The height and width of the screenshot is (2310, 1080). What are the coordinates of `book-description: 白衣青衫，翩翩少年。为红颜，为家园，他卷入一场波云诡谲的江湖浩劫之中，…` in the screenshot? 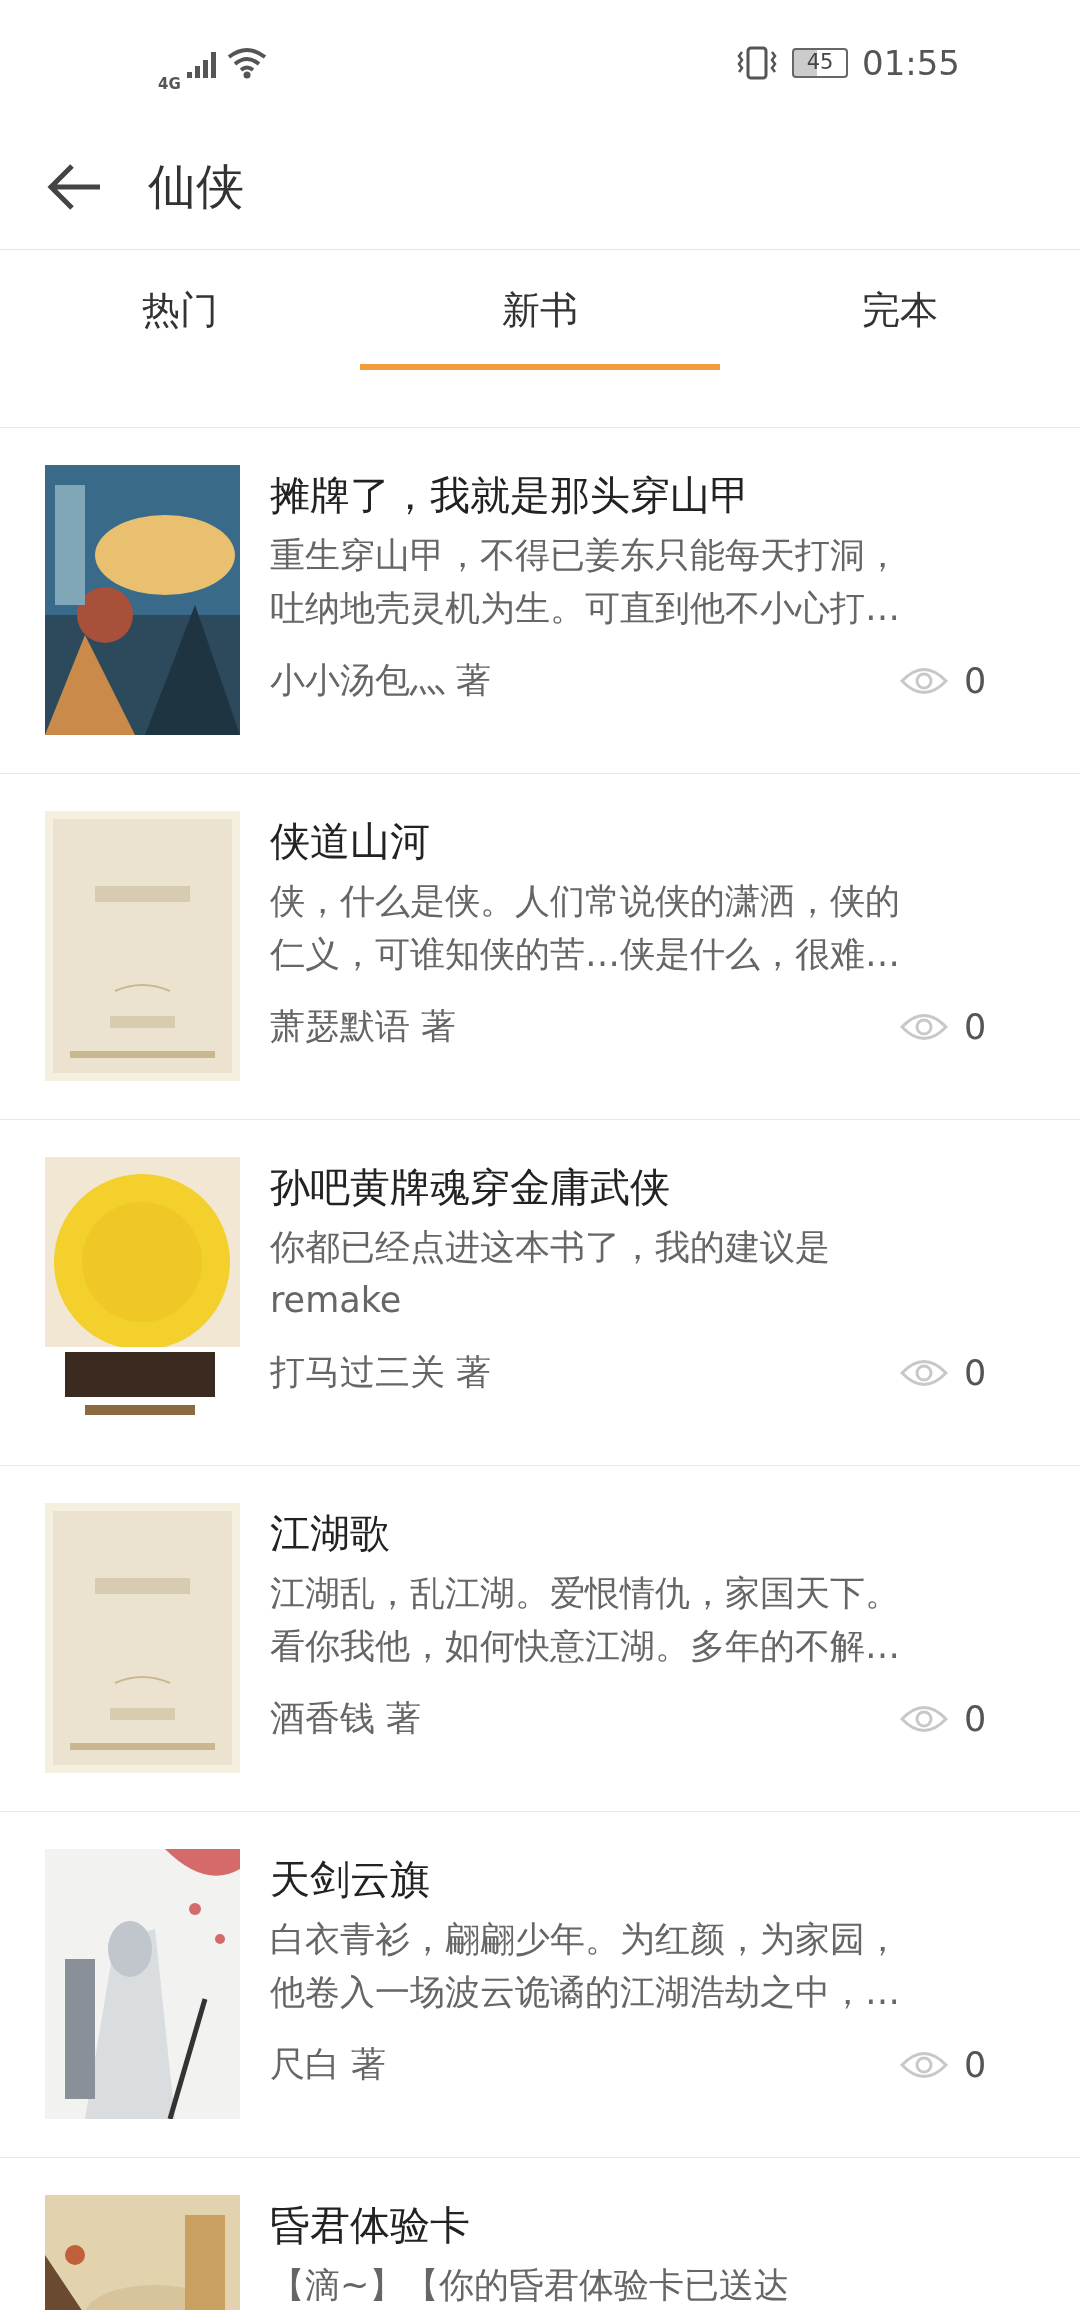 It's located at (585, 1966).